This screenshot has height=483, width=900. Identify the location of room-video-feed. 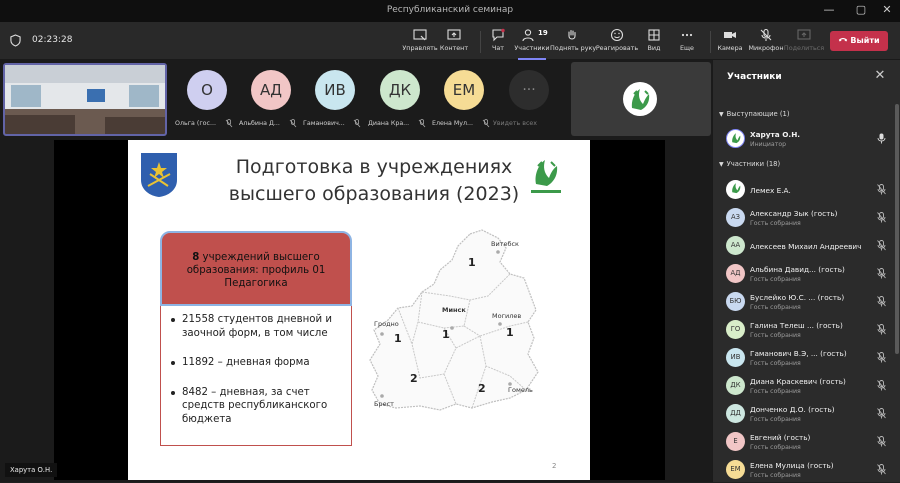
(85, 99).